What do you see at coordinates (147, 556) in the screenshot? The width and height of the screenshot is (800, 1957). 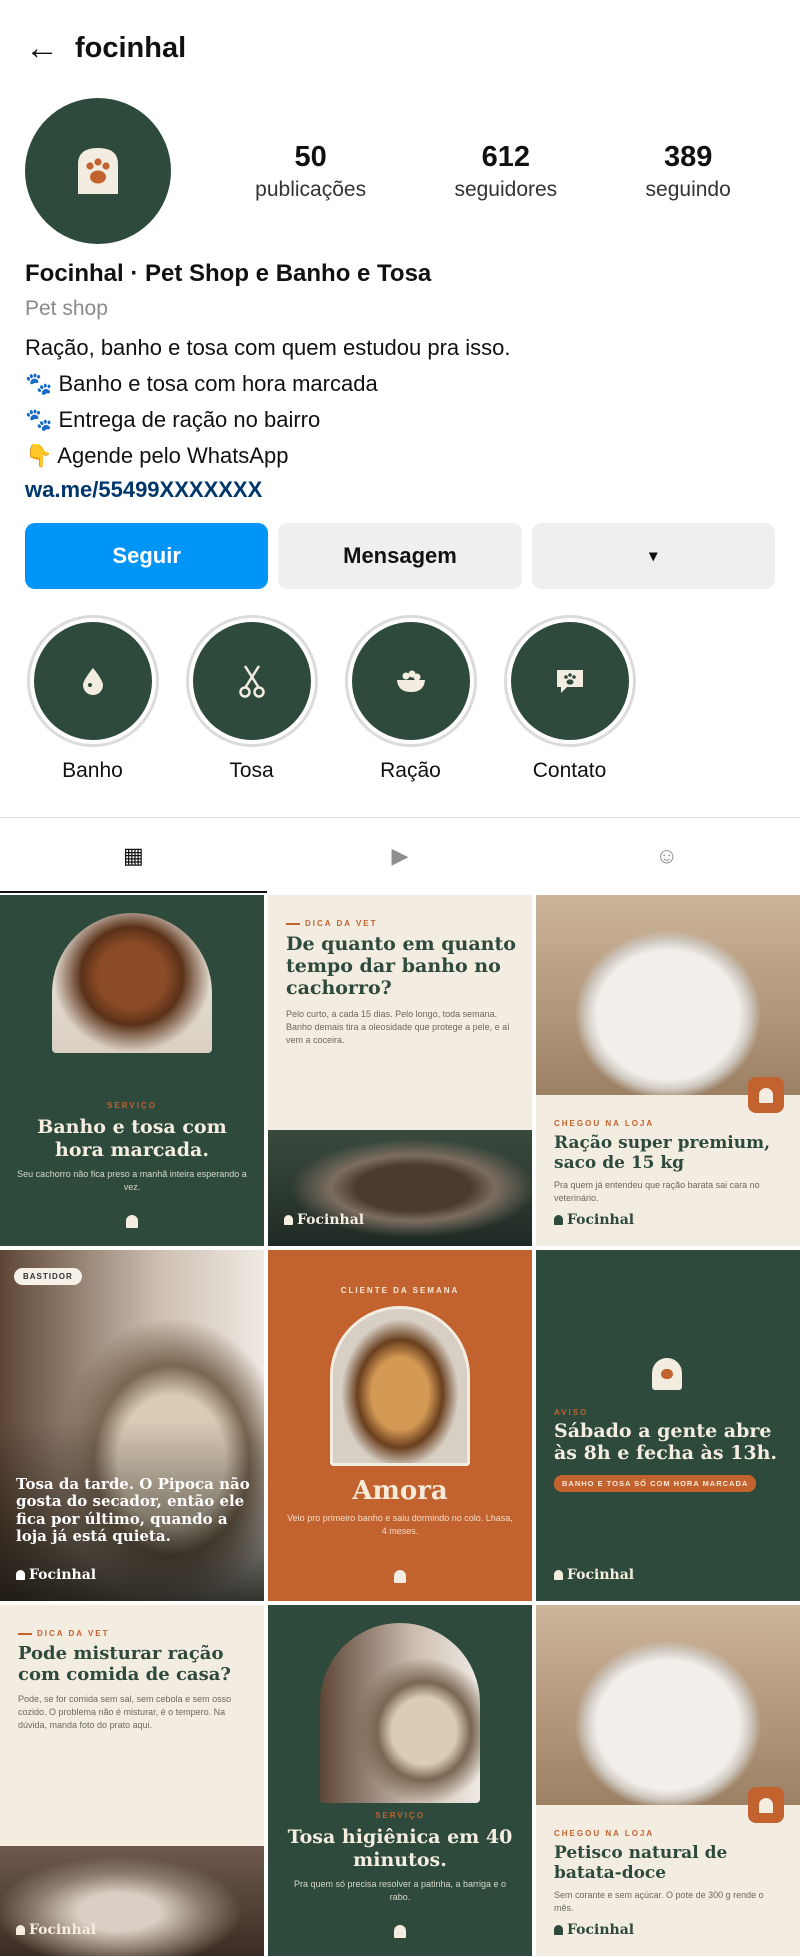 I see `follow-button: Seguir` at bounding box center [147, 556].